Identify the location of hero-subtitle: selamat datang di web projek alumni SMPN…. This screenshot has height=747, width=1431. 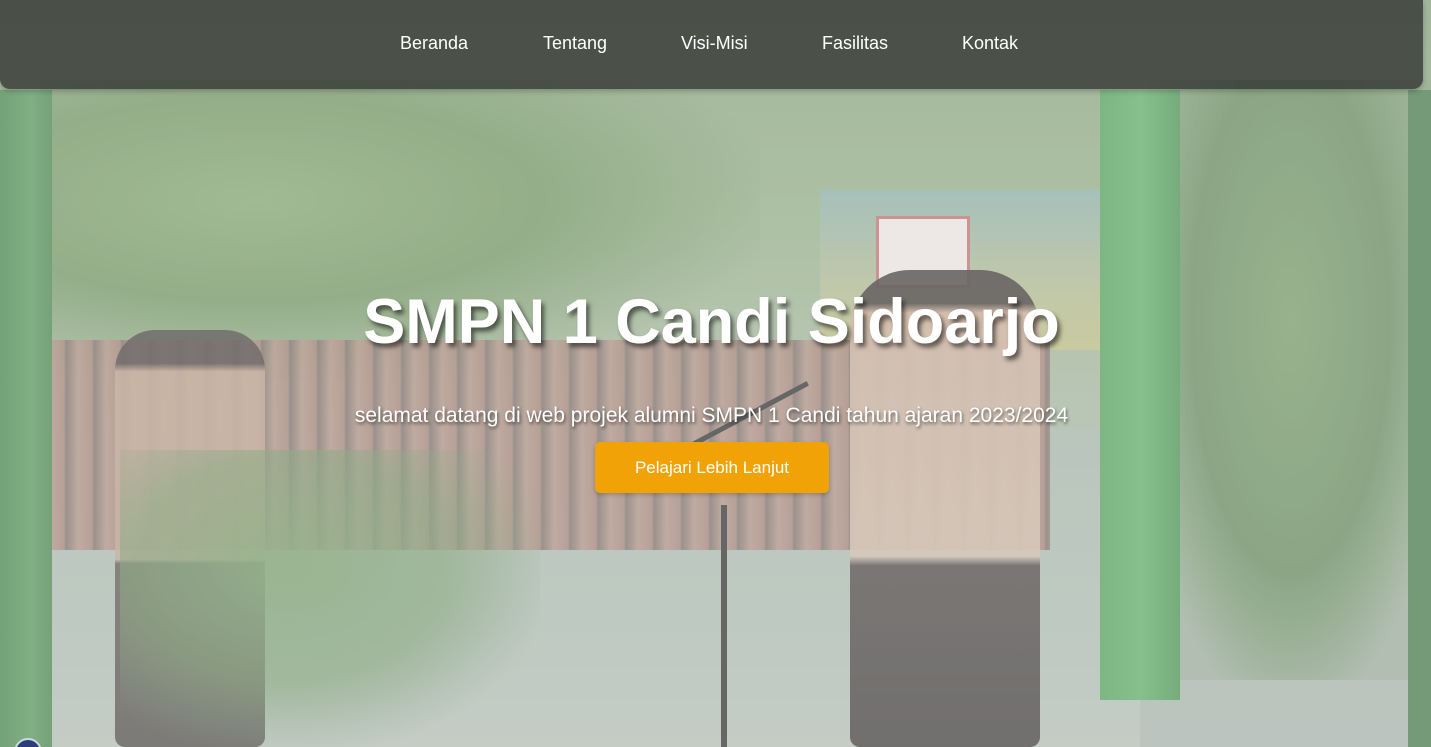
(711, 415).